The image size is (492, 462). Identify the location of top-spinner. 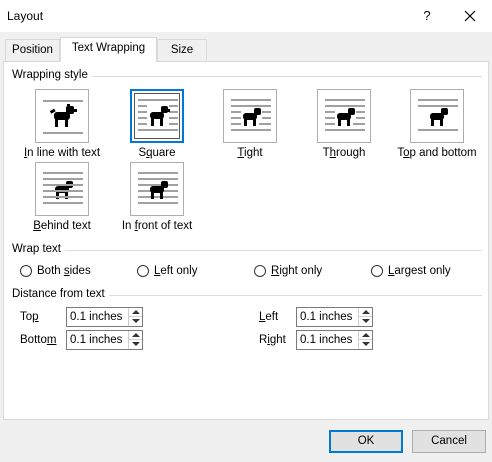
(104, 317).